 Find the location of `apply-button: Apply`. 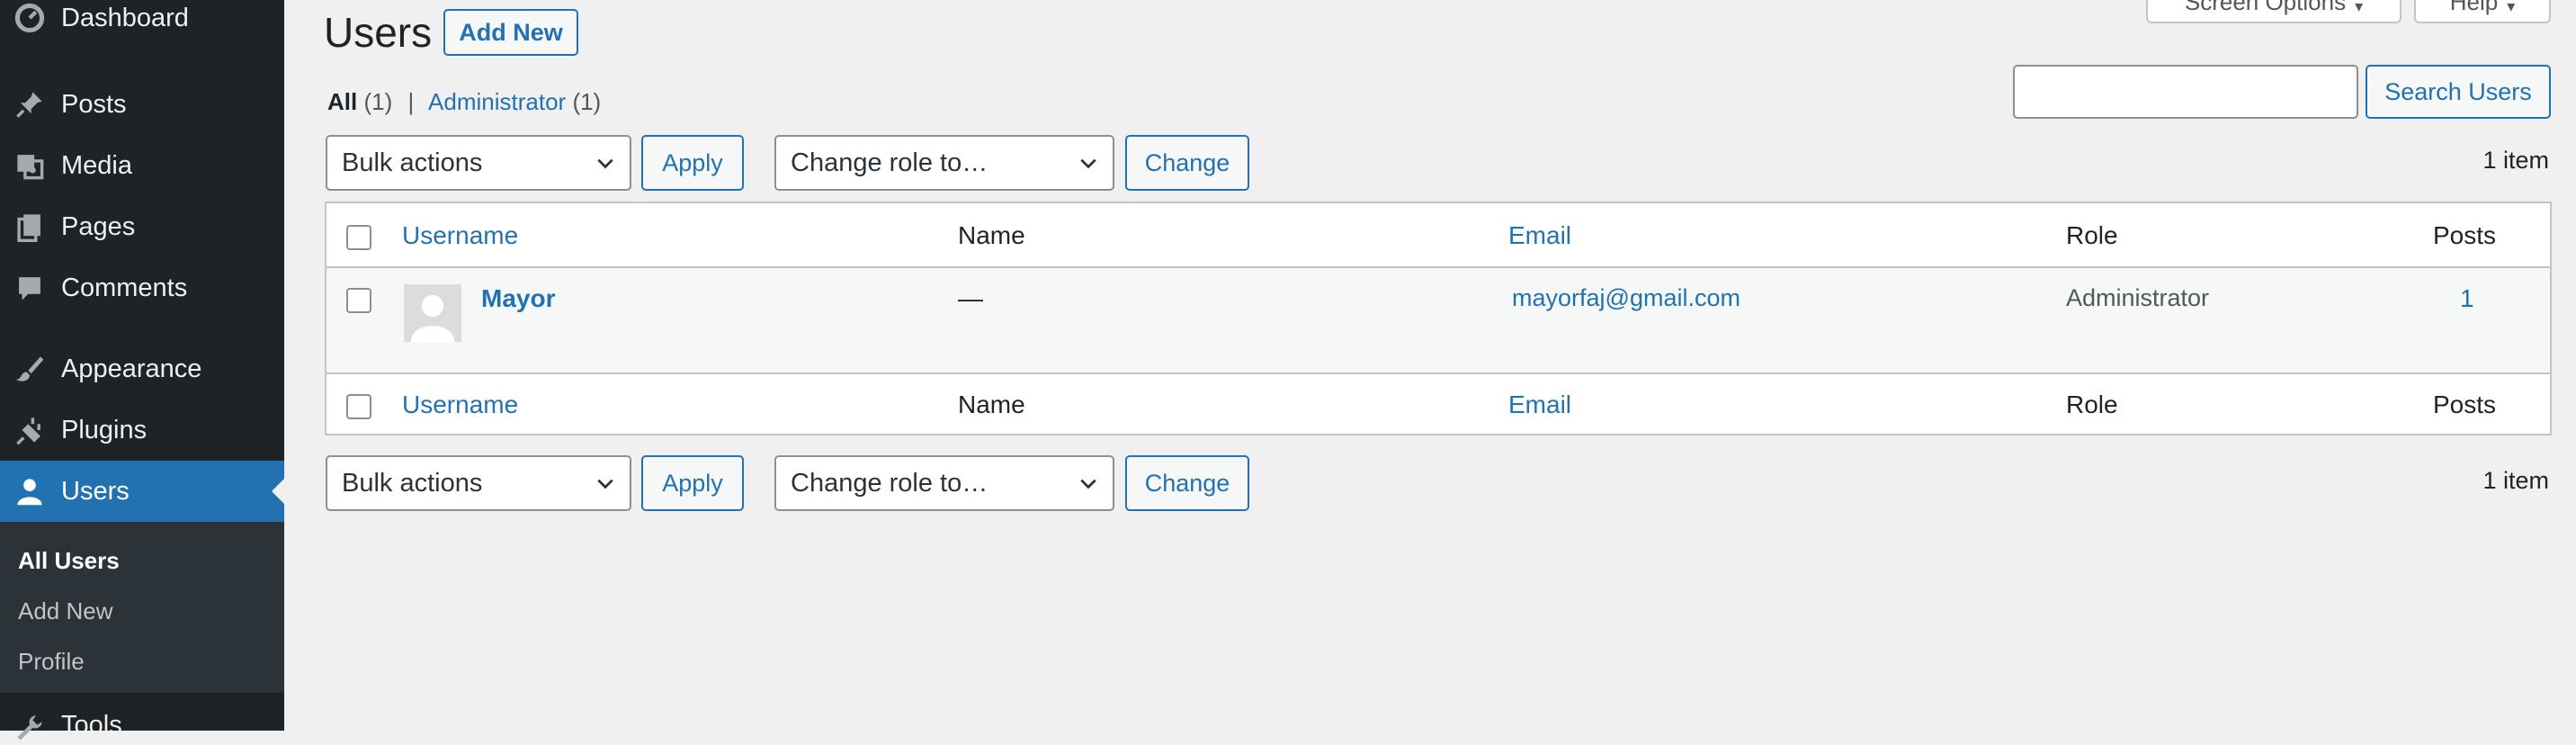

apply-button: Apply is located at coordinates (692, 163).